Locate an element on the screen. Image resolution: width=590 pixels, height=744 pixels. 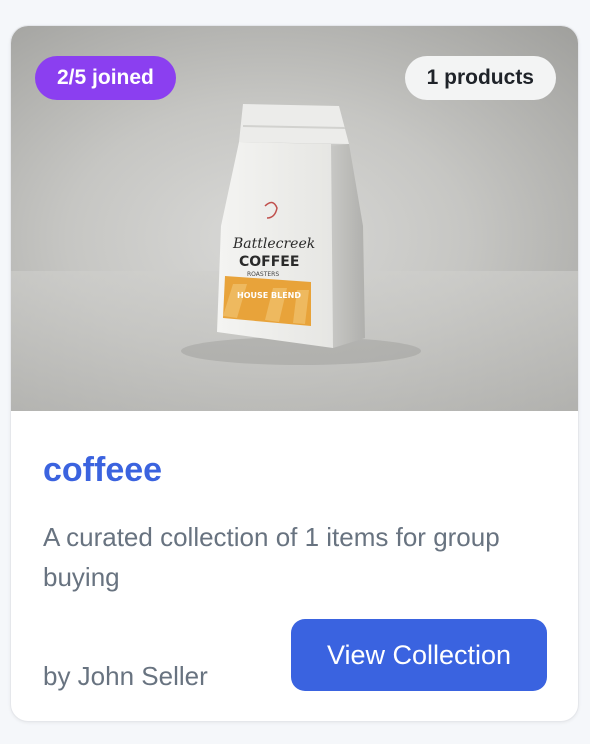
seller-name: by John Seller is located at coordinates (125, 676).